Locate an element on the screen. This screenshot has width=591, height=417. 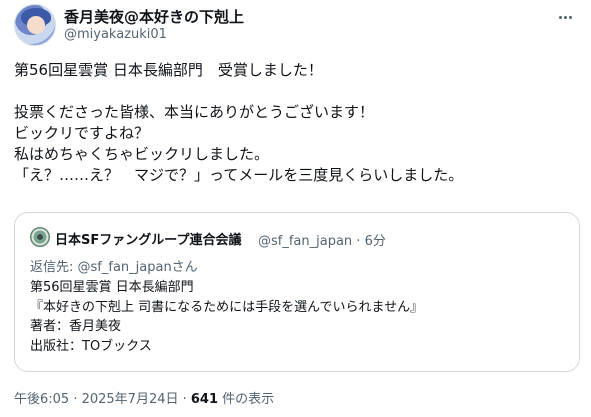
avatar-face is located at coordinates (36, 25).